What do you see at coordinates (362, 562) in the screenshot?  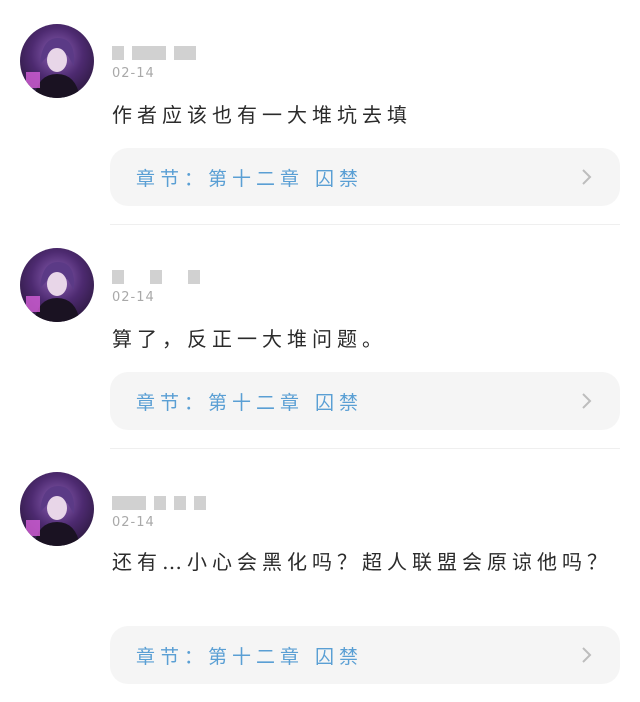 I see `comment-text: 还有…小心会黑化吗？超人联盟会原谅他吗？` at bounding box center [362, 562].